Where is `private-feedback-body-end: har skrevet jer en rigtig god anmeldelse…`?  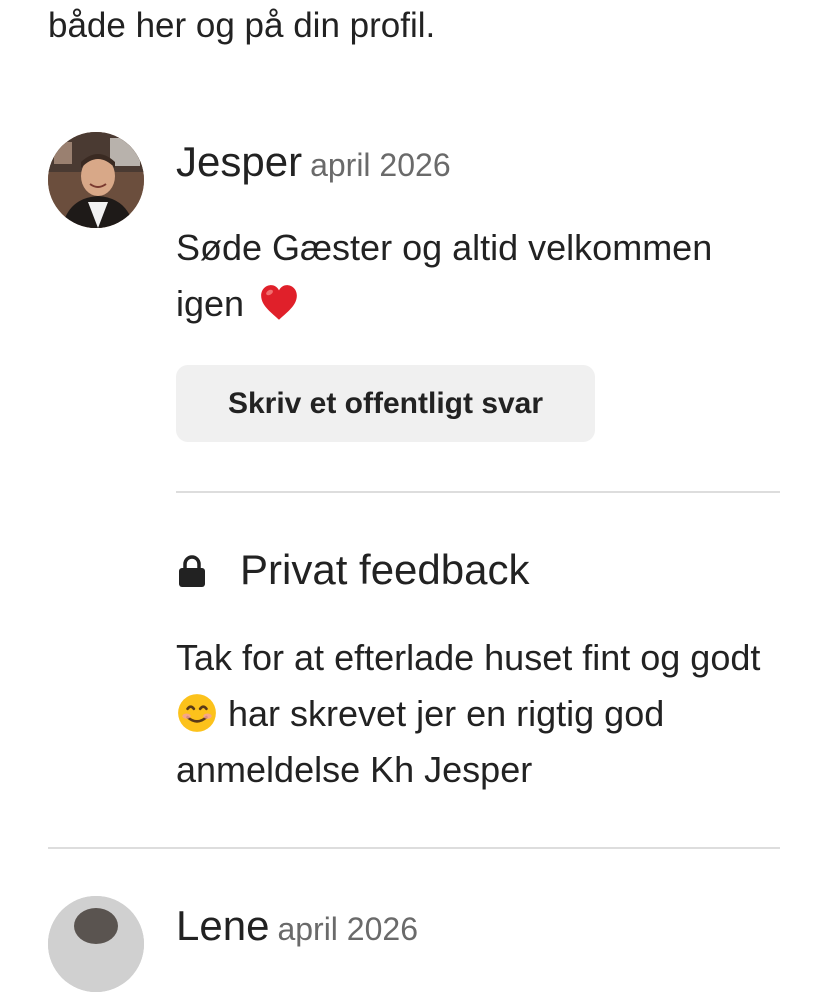 private-feedback-body-end: har skrevet jer en rigtig god anmeldelse… is located at coordinates (420, 741).